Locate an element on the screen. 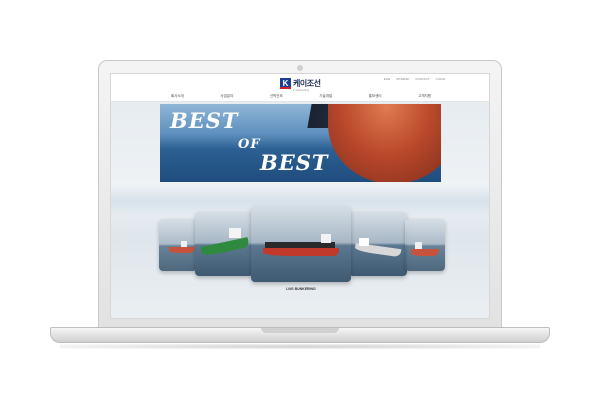  webcam-icon is located at coordinates (300, 68).